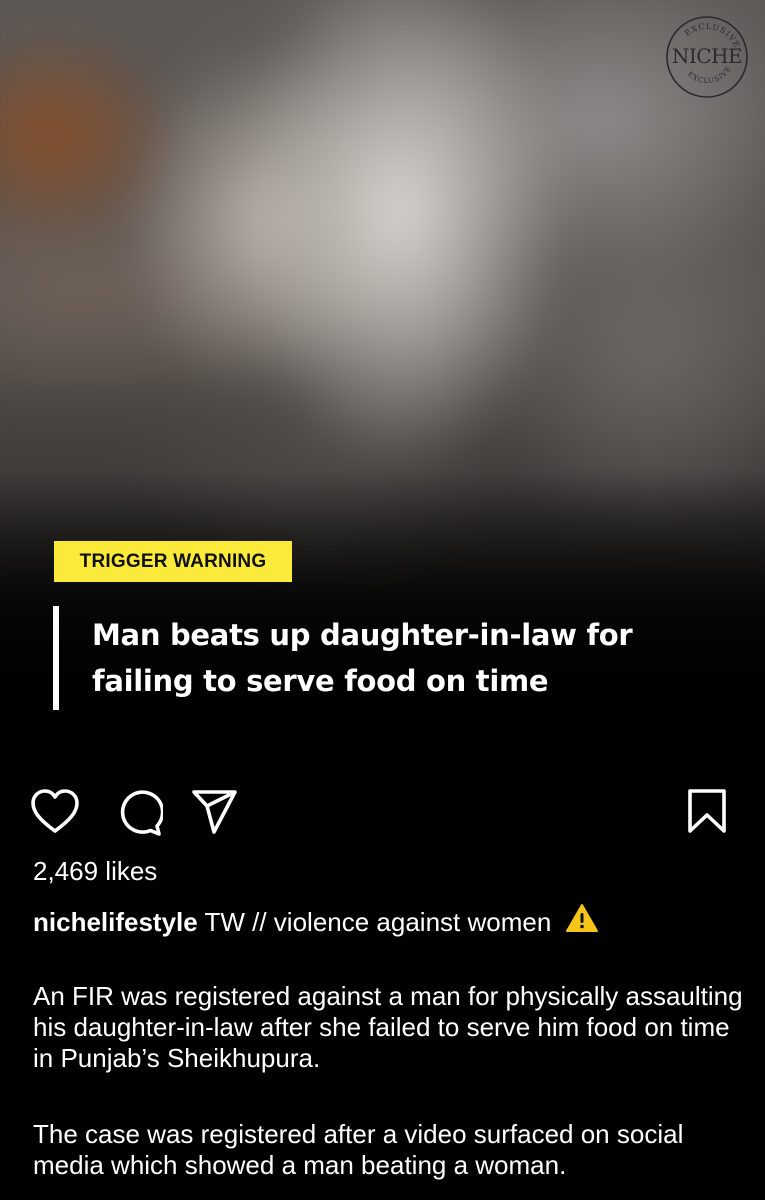 This screenshot has height=1200, width=765. What do you see at coordinates (56, 658) in the screenshot?
I see `headline-accent-bar` at bounding box center [56, 658].